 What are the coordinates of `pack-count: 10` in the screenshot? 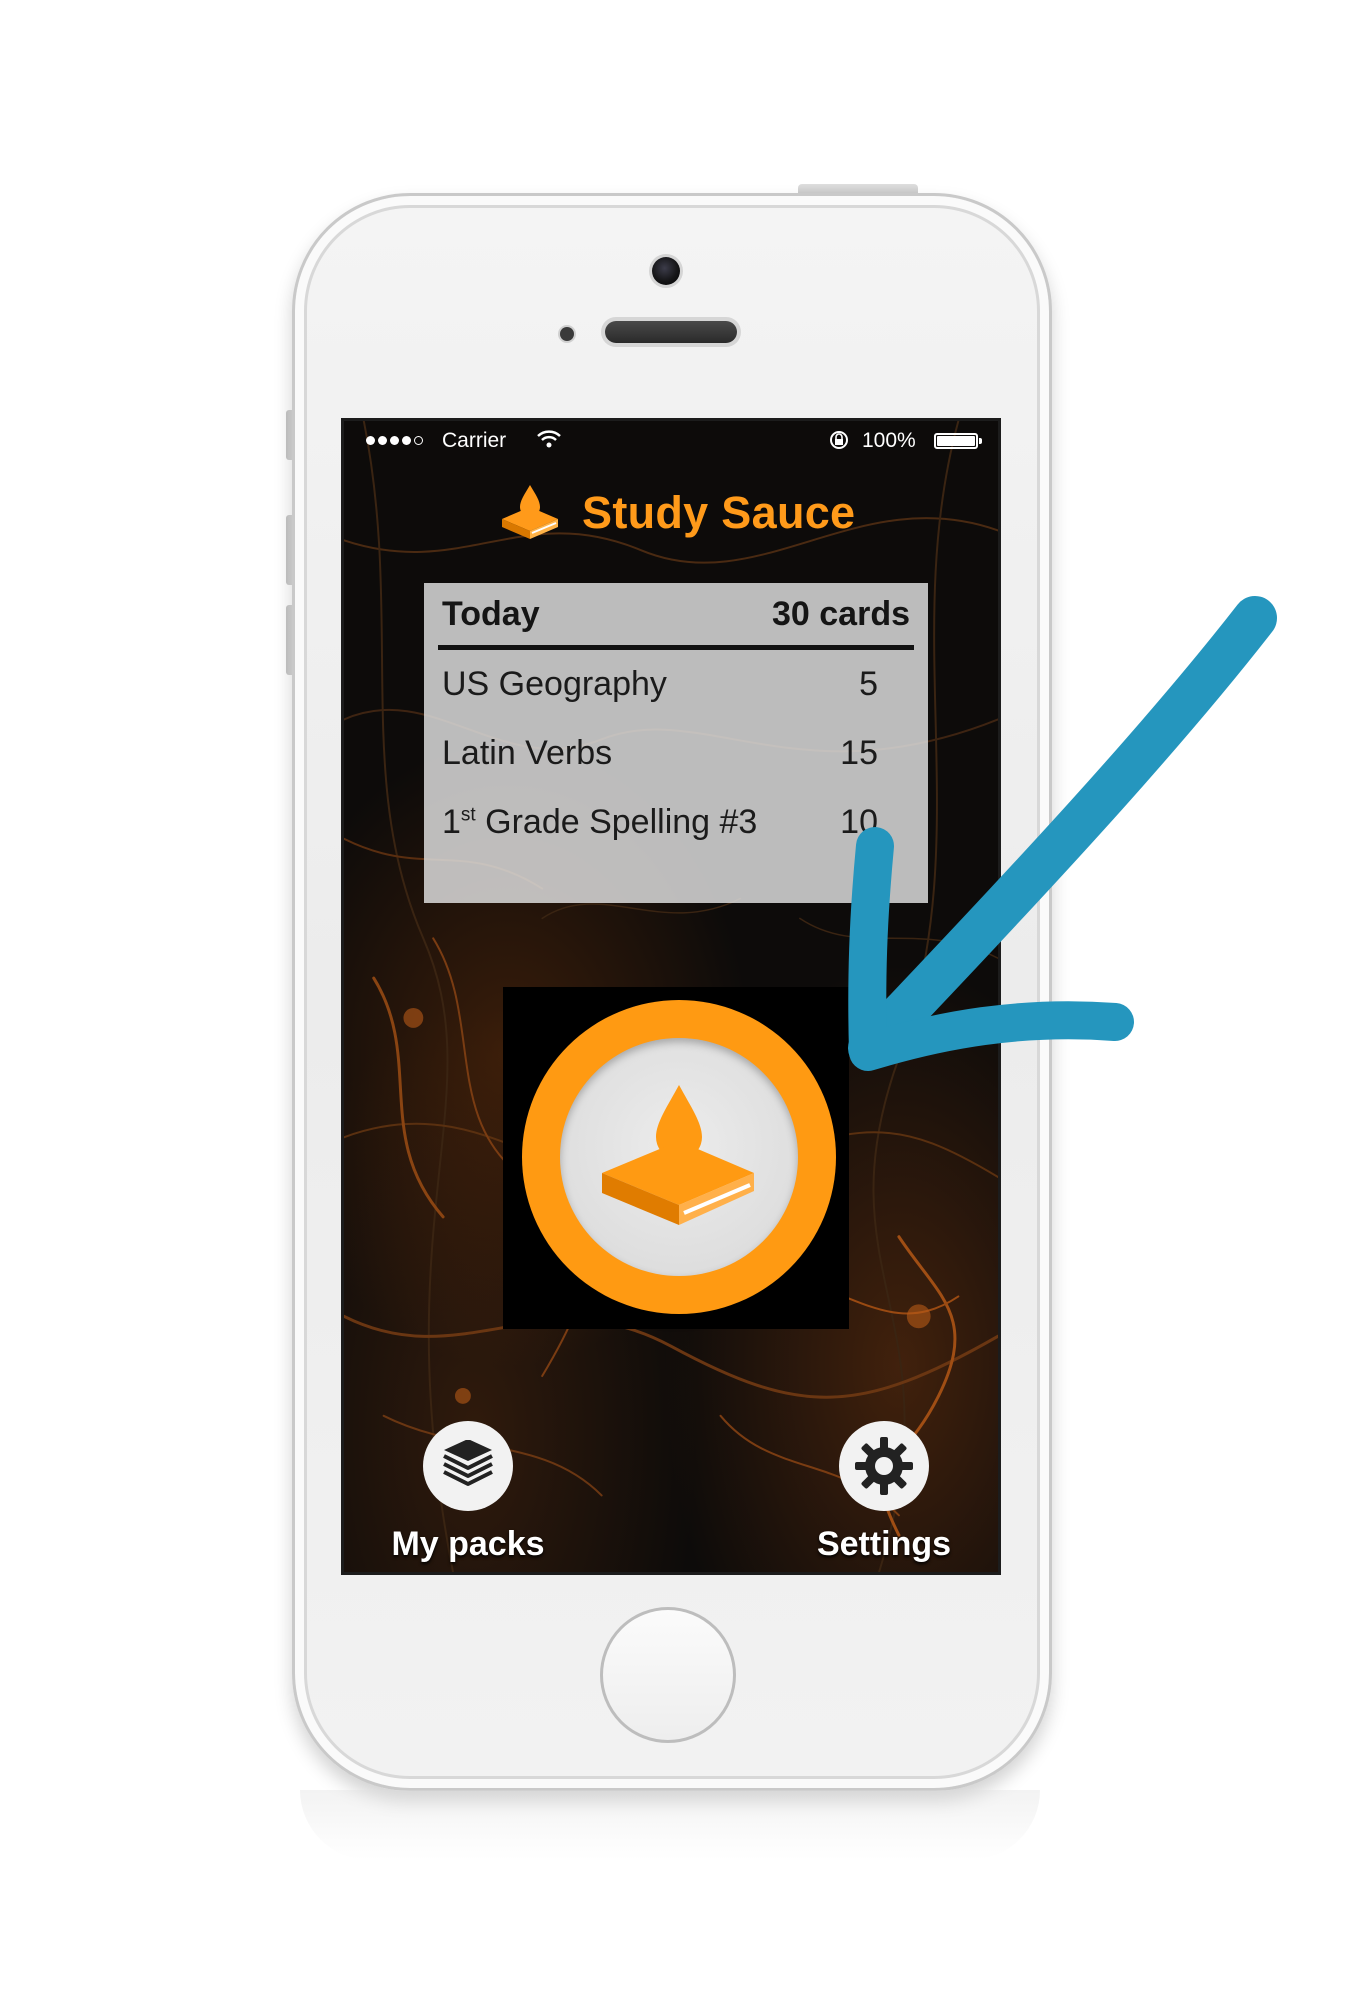 It's located at (859, 822).